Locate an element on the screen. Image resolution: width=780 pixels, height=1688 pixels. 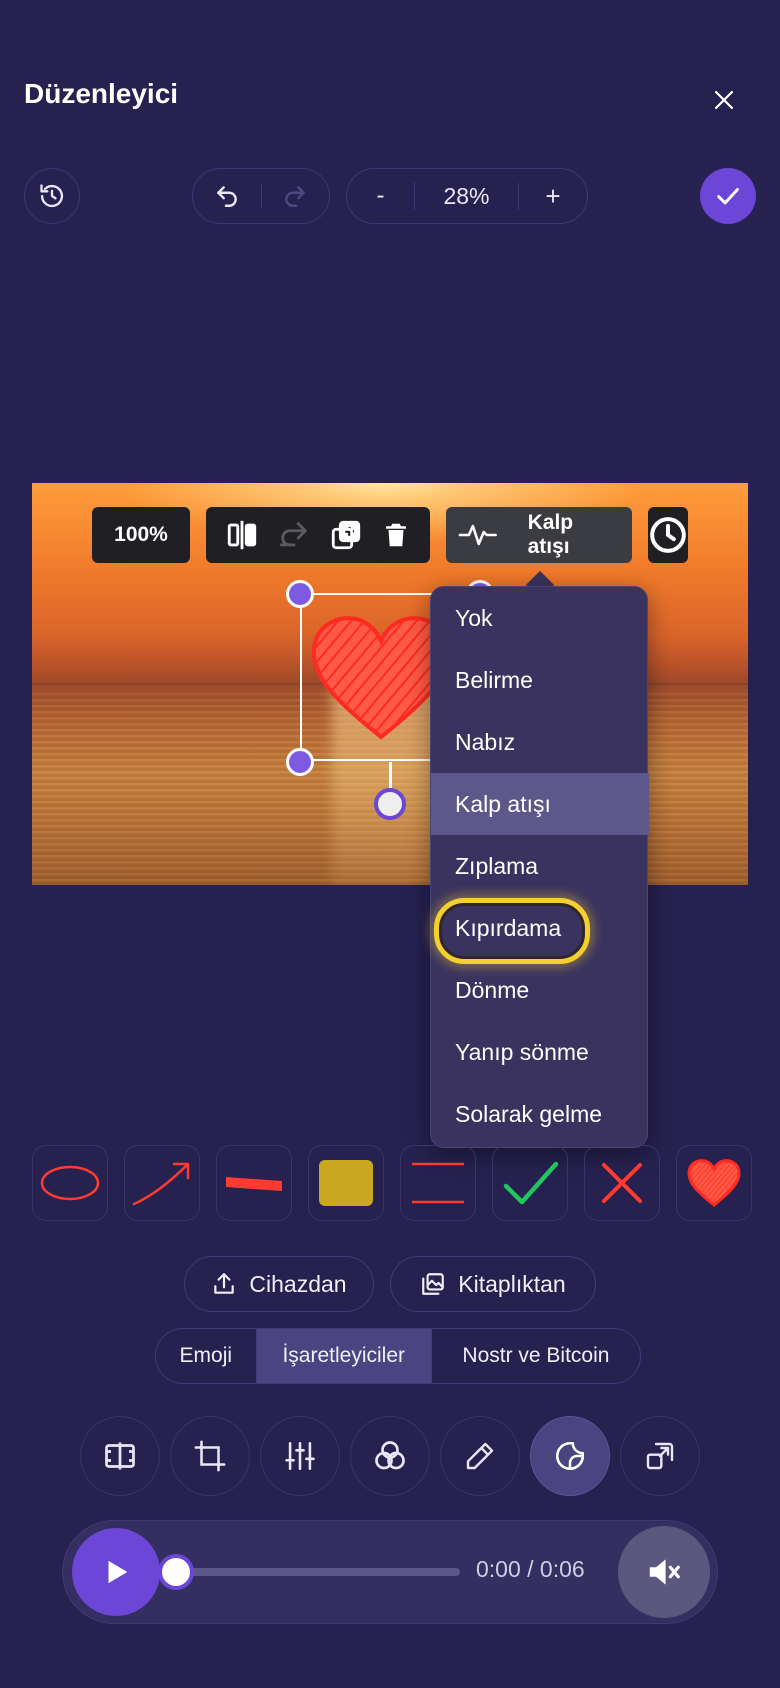
mode-draw-button is located at coordinates (480, 1456).